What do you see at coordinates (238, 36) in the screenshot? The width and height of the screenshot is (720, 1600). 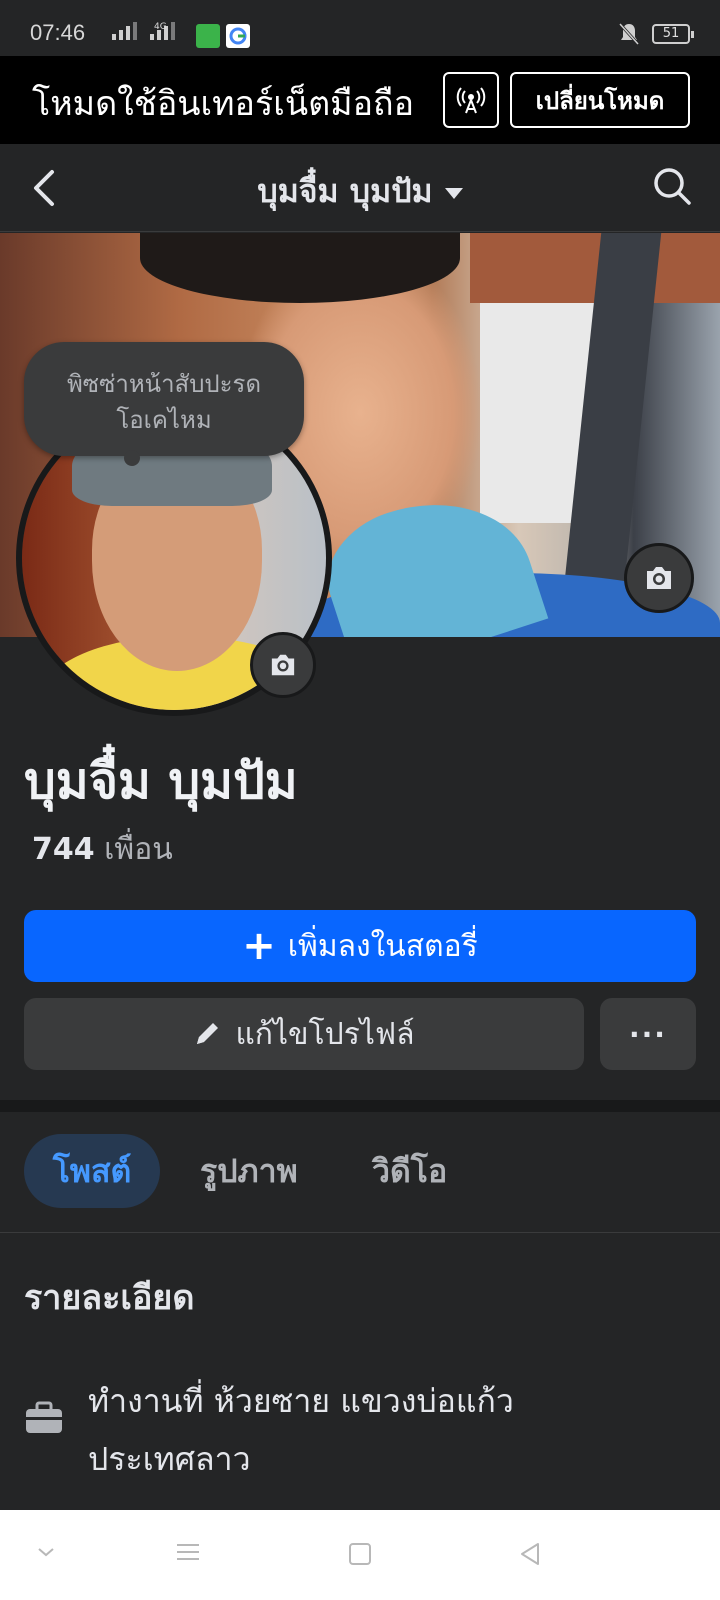 I see `google-icon` at bounding box center [238, 36].